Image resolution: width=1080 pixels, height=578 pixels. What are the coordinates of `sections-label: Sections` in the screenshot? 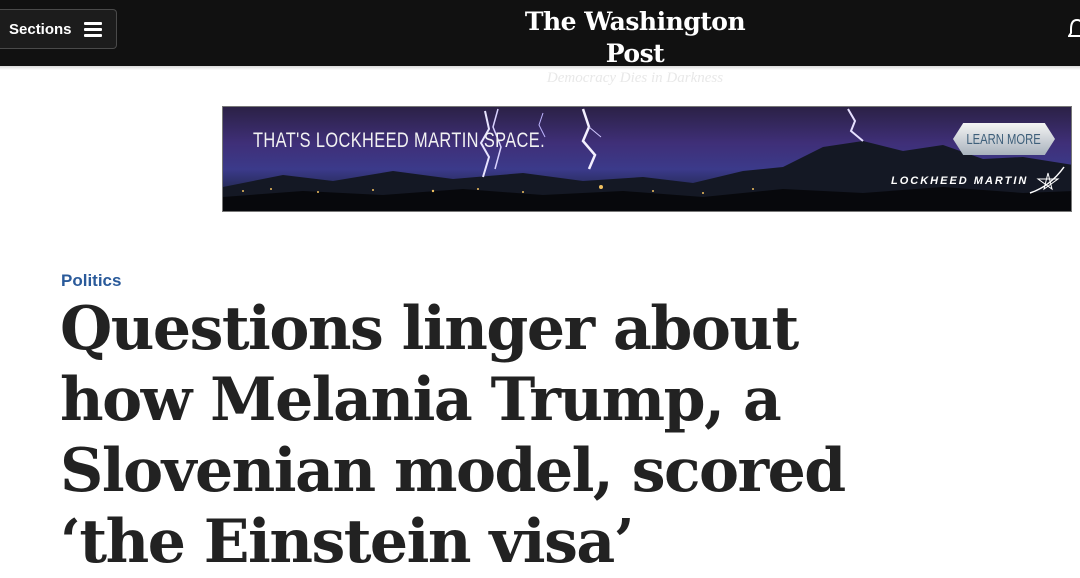 It's located at (40, 29).